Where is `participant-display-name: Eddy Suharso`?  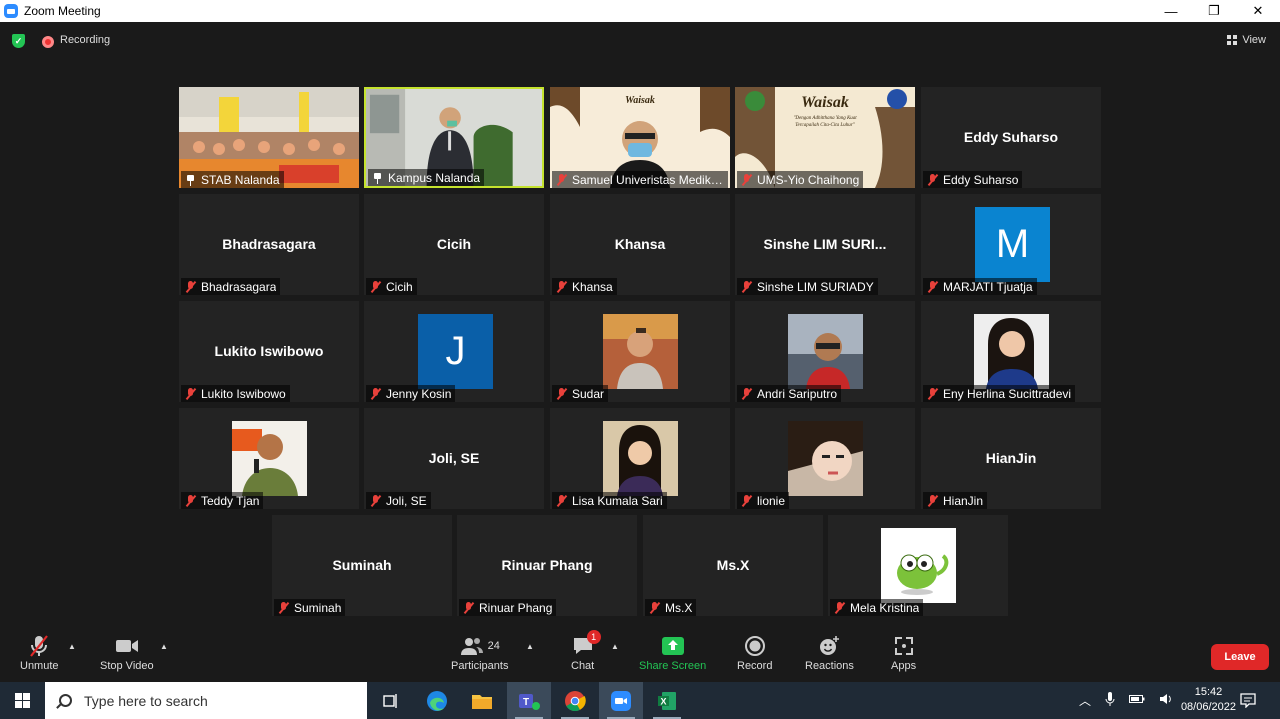 participant-display-name: Eddy Suharso is located at coordinates (1011, 137).